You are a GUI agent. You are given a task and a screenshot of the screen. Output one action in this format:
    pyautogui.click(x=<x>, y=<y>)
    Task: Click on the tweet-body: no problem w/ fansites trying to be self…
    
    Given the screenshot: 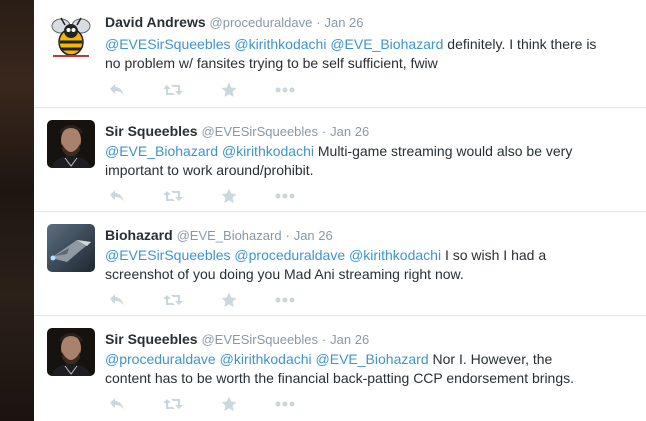 What is the action you would take?
    pyautogui.click(x=271, y=63)
    